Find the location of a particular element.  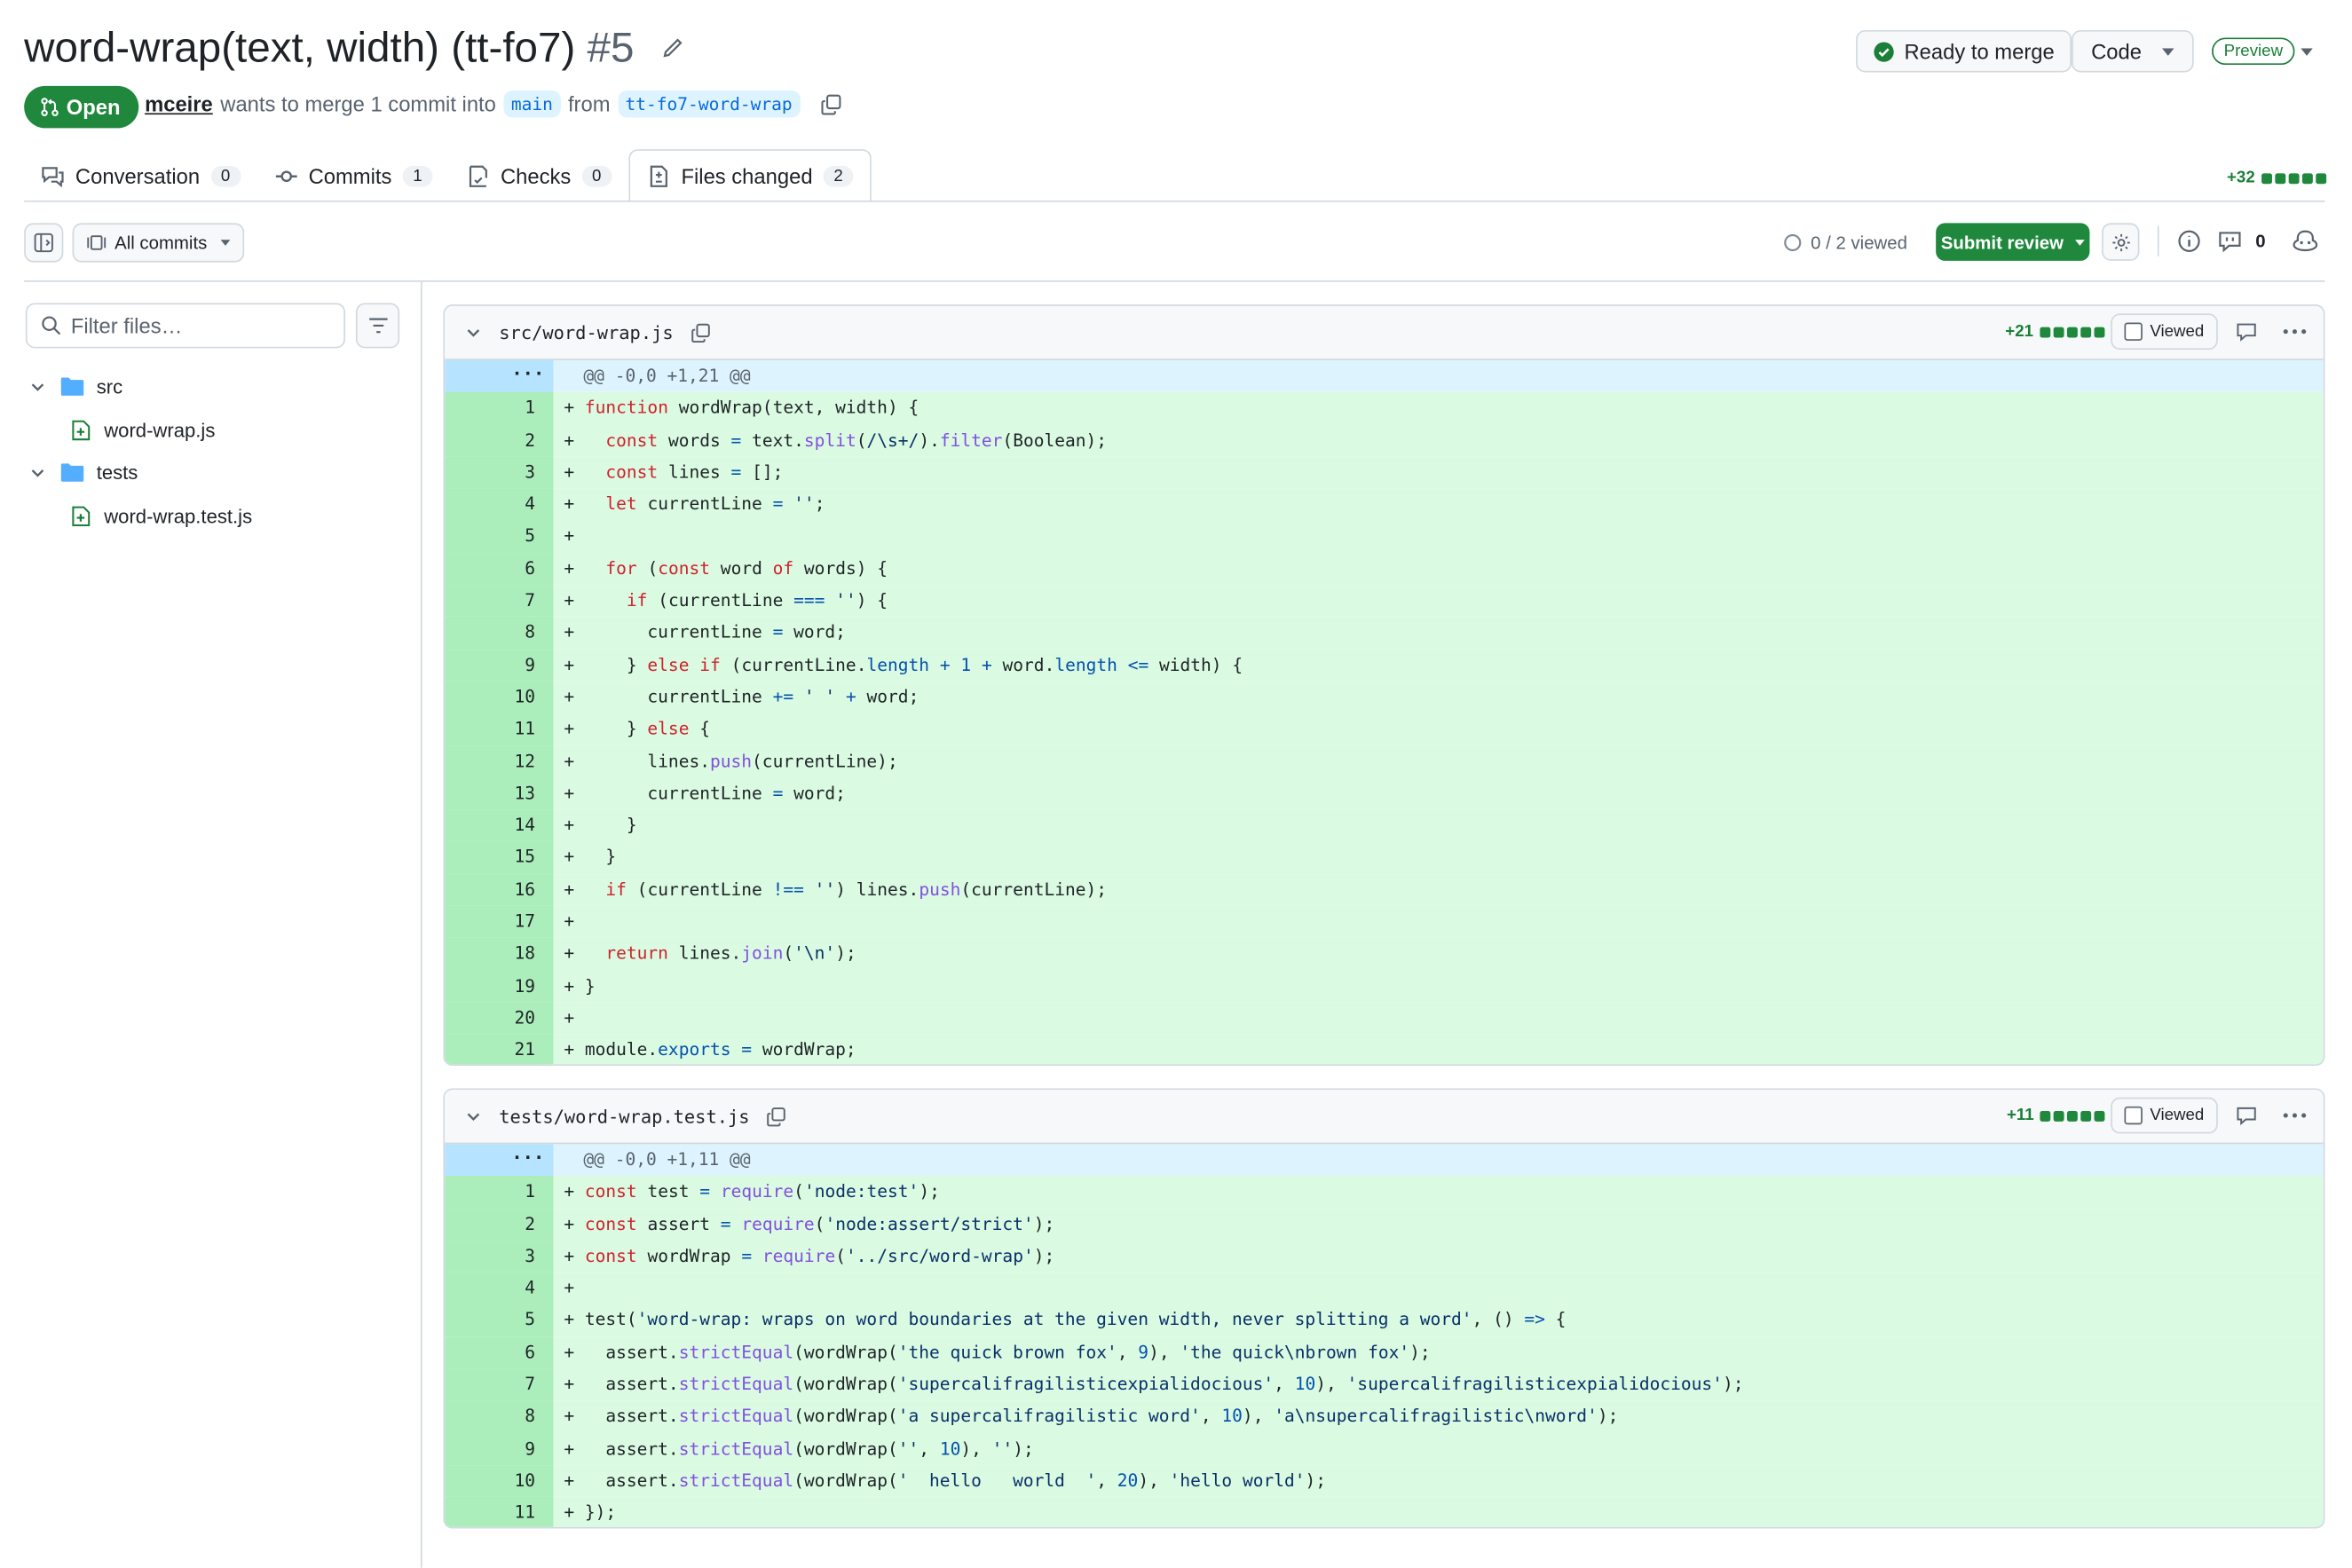

hunk-header-text: @@ -0,0 +1,11 @@ is located at coordinates (667, 1159).